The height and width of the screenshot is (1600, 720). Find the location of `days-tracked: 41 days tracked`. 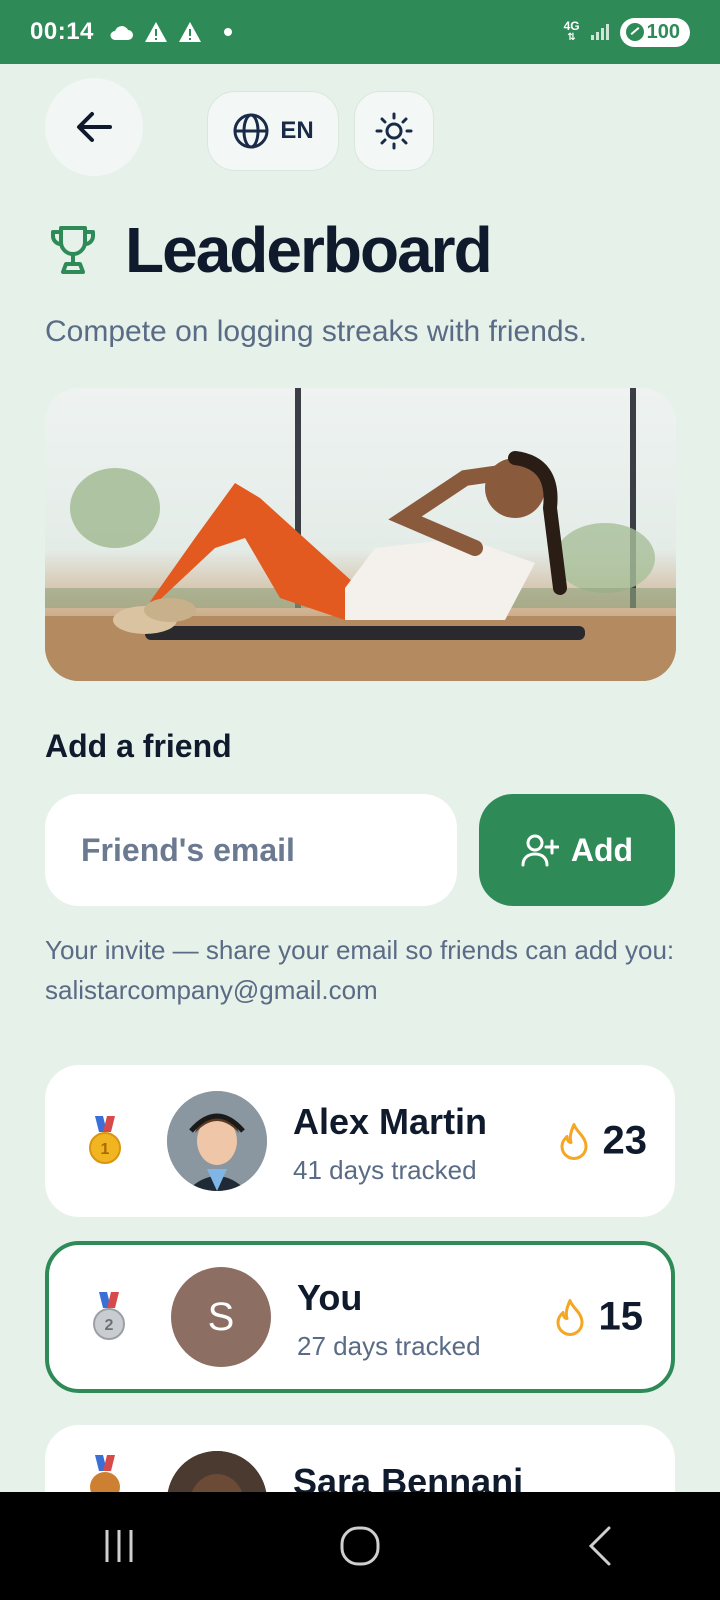

days-tracked: 41 days tracked is located at coordinates (385, 1170).